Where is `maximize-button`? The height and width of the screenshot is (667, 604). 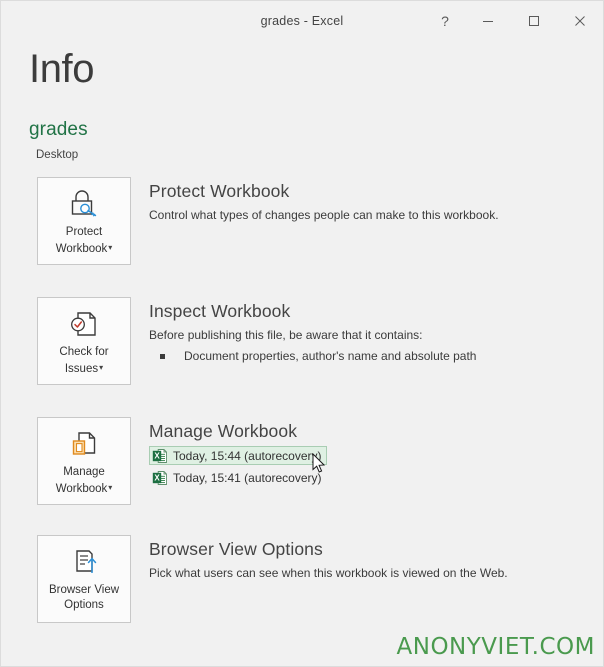
maximize-button is located at coordinates (534, 21).